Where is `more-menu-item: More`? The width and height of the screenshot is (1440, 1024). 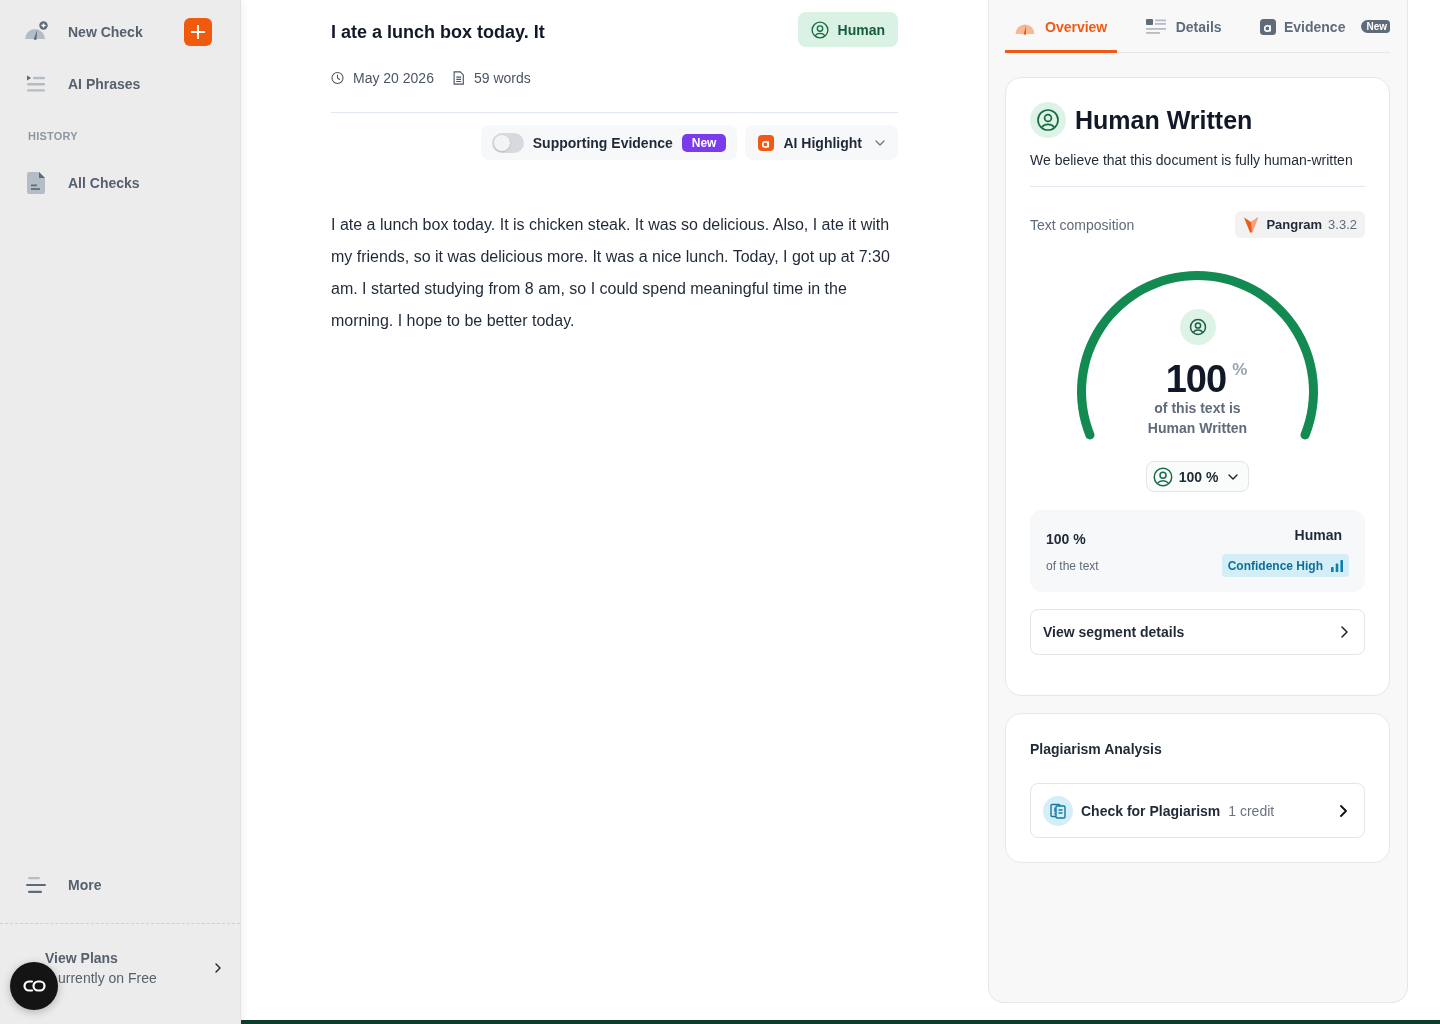 more-menu-item: More is located at coordinates (63, 885).